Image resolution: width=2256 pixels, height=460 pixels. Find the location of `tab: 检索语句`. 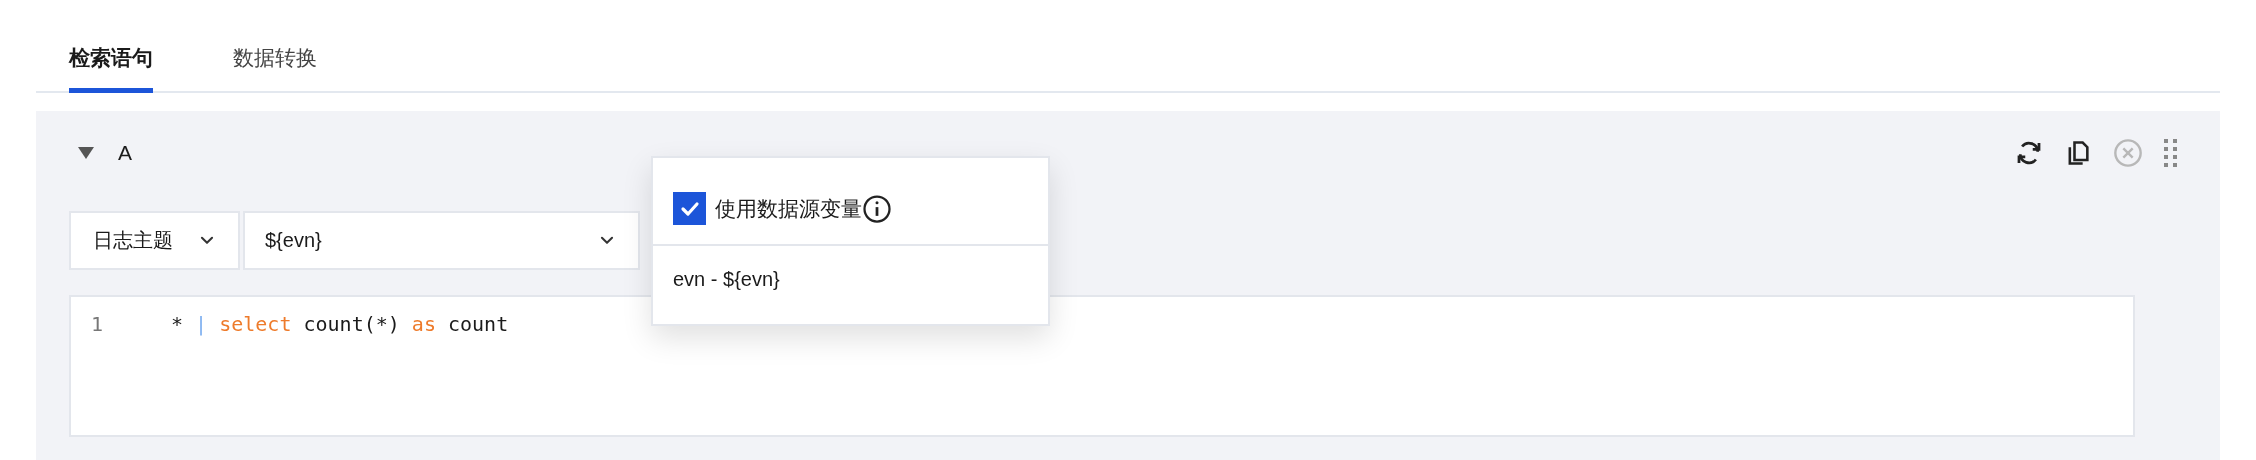

tab: 检索语句 is located at coordinates (111, 67).